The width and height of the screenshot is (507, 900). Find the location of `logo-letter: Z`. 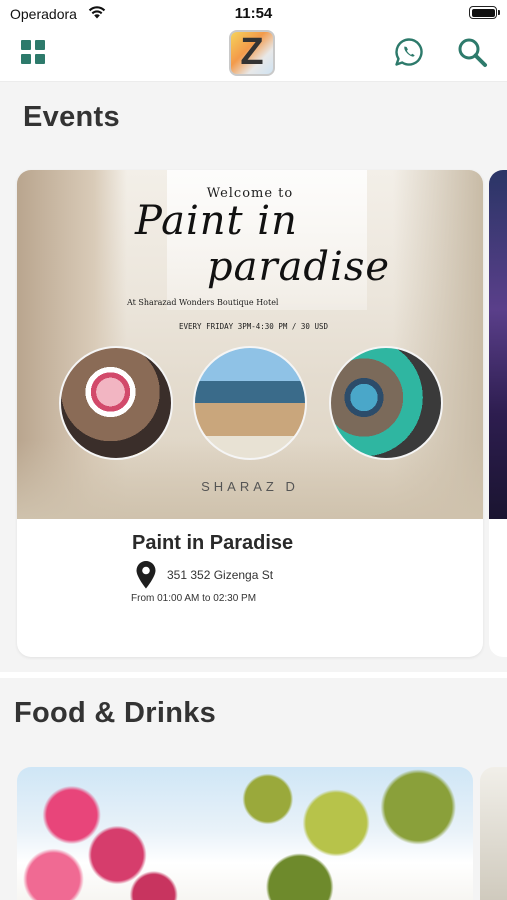

logo-letter: Z is located at coordinates (252, 52).